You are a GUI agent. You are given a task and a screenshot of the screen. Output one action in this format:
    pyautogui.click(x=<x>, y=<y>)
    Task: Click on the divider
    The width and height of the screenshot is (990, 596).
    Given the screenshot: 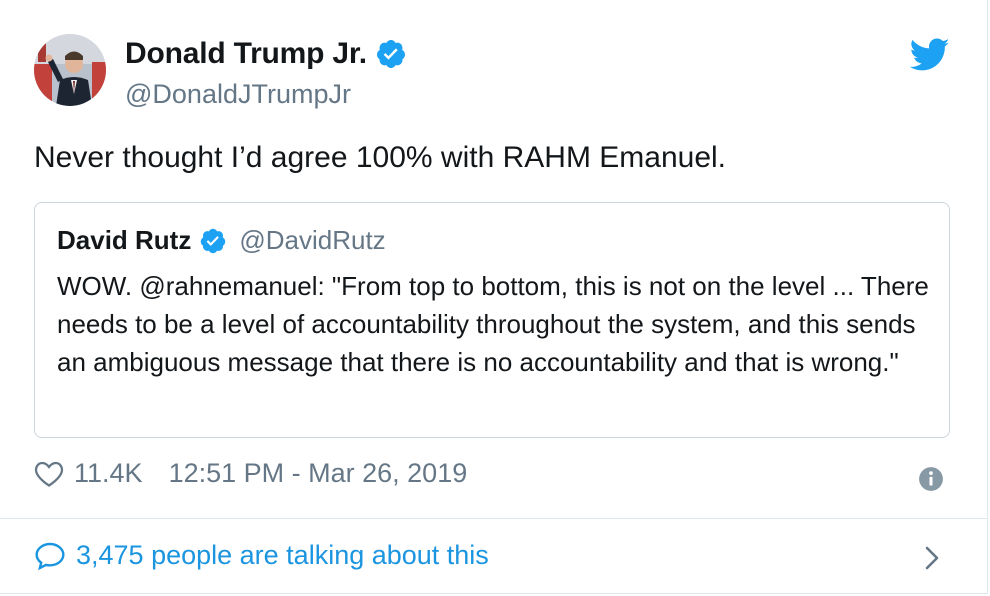 What is the action you would take?
    pyautogui.click(x=494, y=518)
    